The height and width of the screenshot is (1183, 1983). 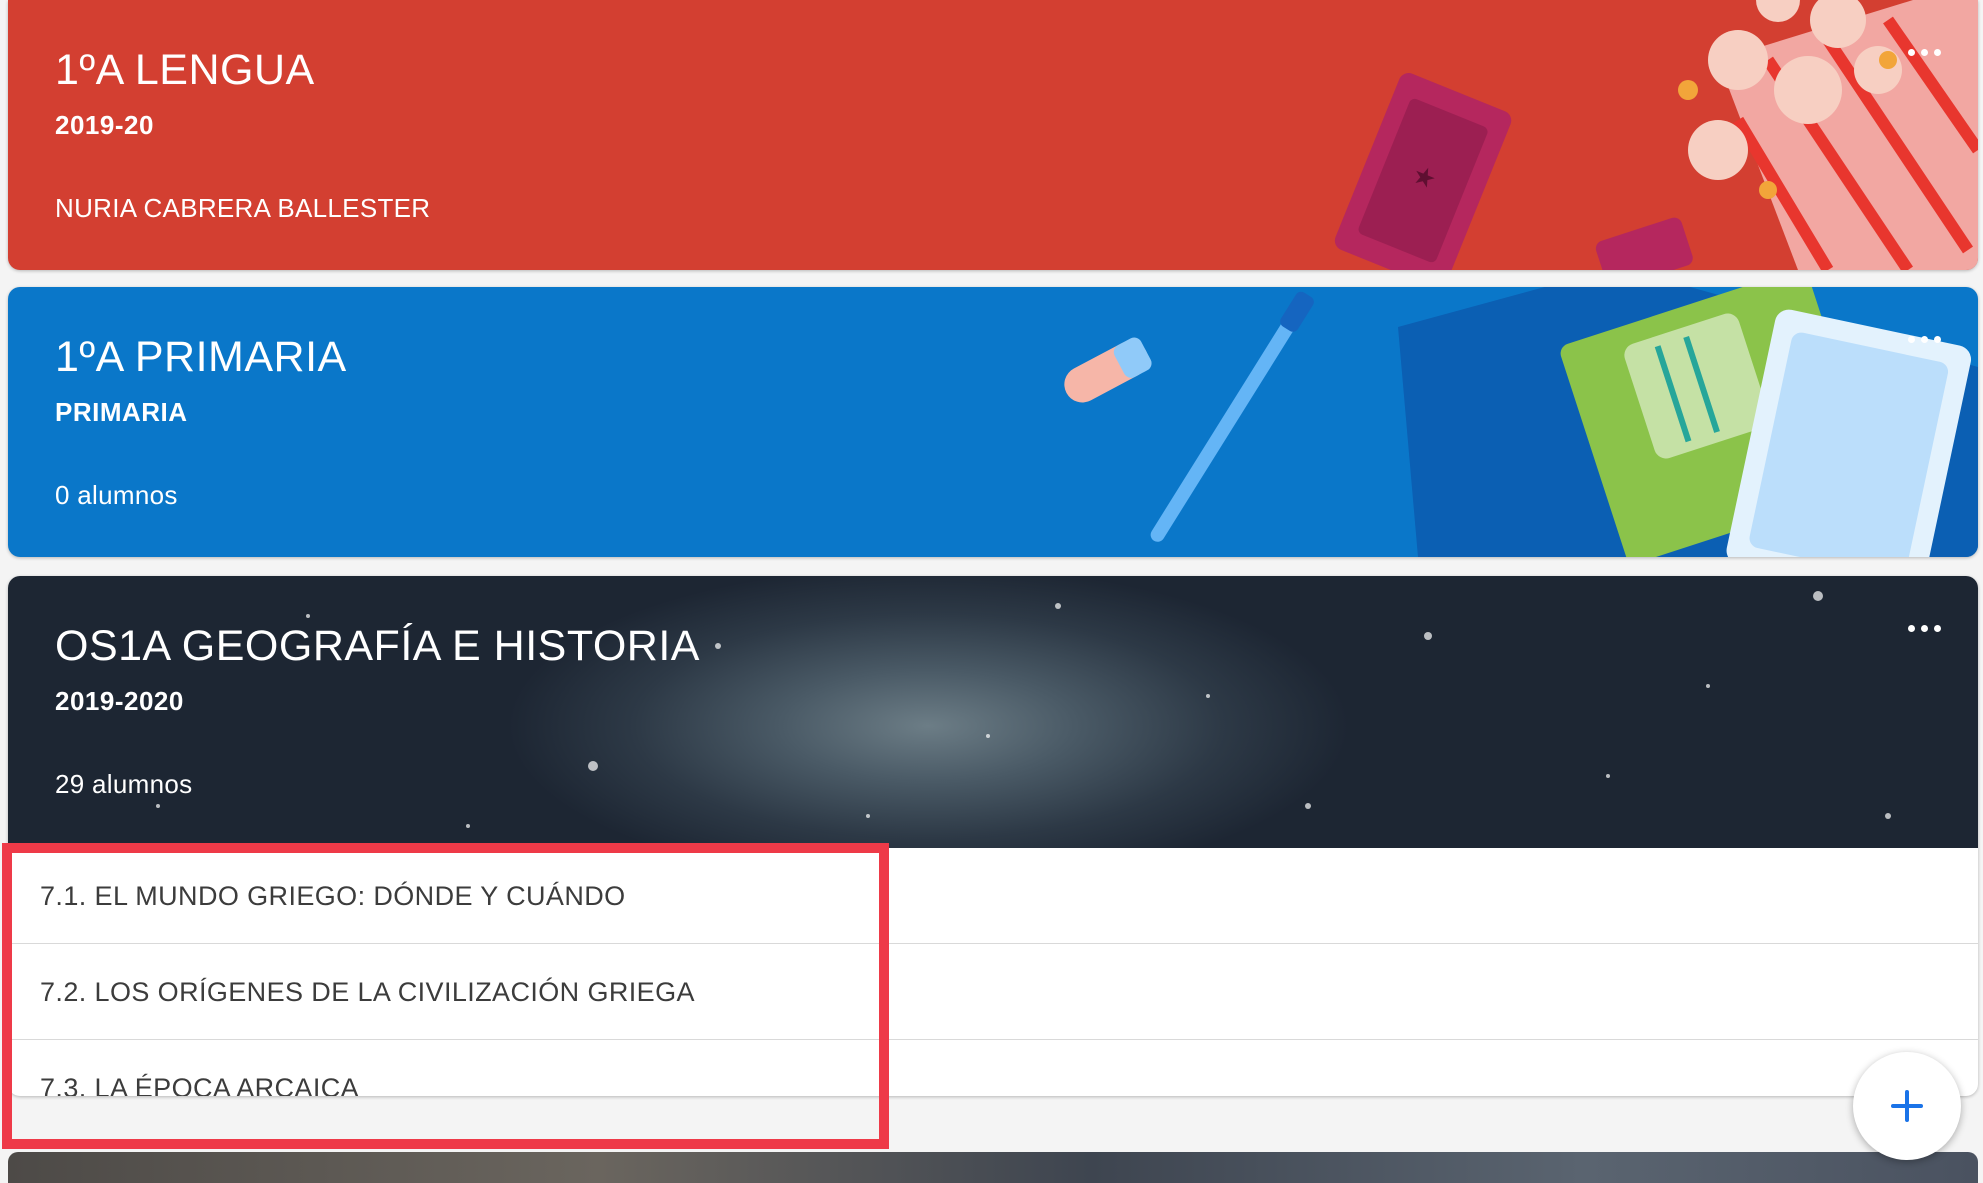 I want to click on books-illustration, so click(x=1521, y=422).